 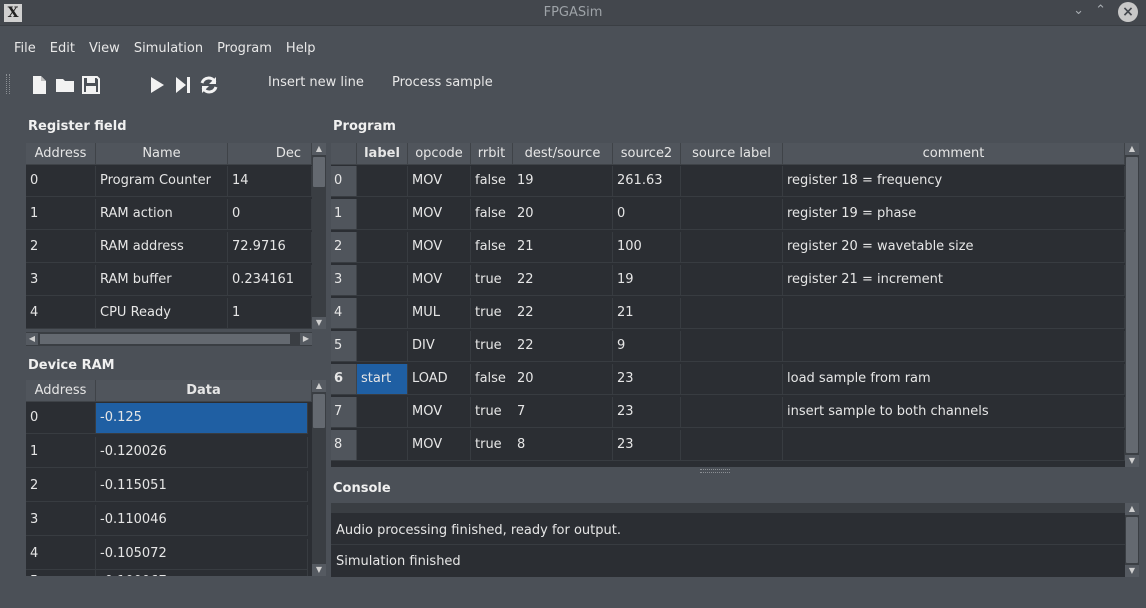 I want to click on table-row: 2 -0.115051, so click(x=167, y=486).